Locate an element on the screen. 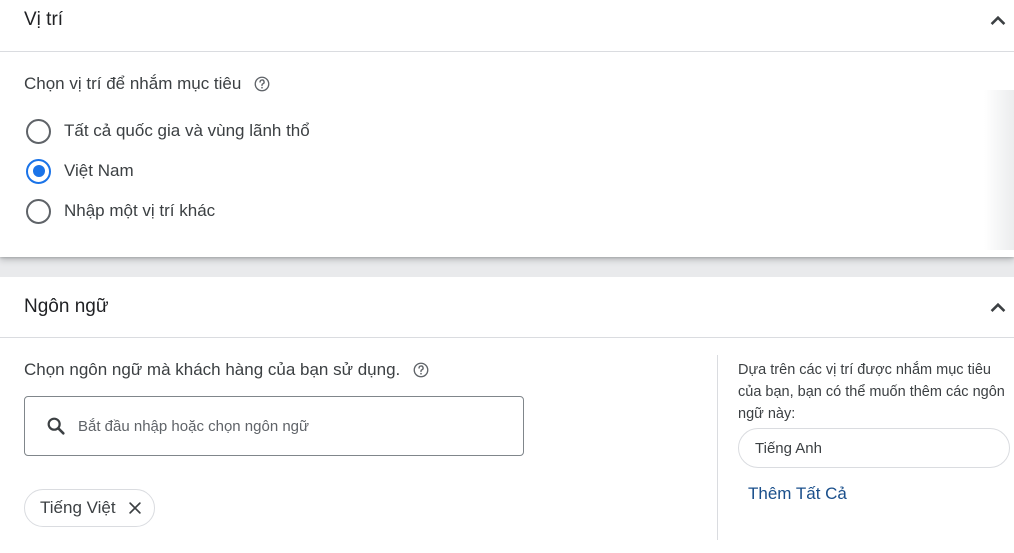  radio-vietnam: Việt Nam is located at coordinates (80, 171).